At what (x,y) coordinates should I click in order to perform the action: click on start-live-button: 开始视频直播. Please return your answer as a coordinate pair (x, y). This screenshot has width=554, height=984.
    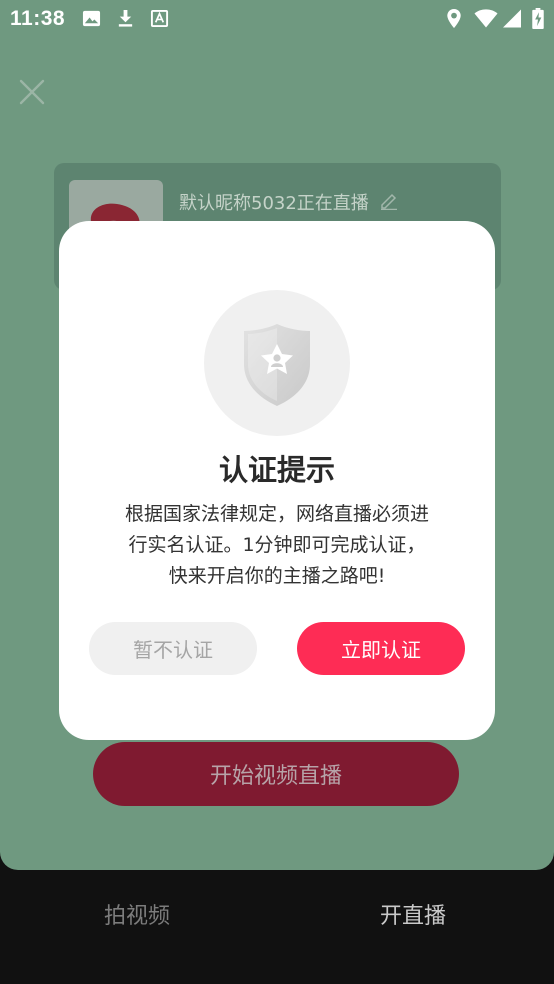
    Looking at the image, I should click on (276, 774).